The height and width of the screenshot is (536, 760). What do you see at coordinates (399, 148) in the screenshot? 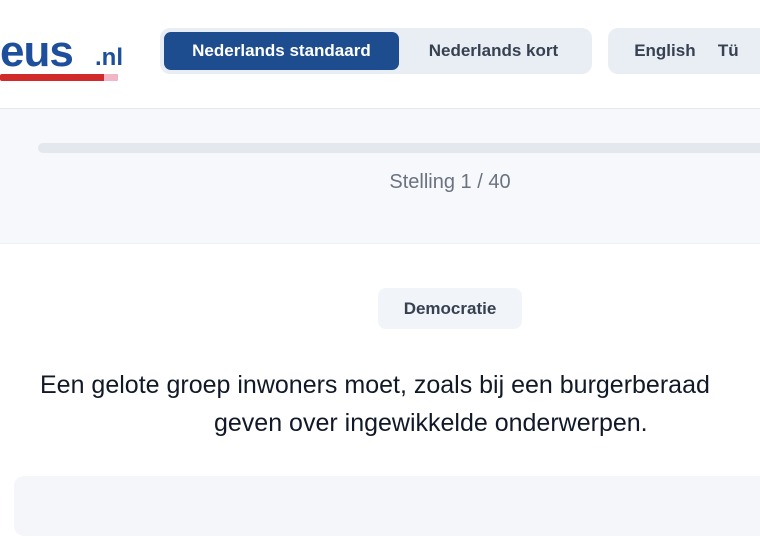
I see `progress-bar` at bounding box center [399, 148].